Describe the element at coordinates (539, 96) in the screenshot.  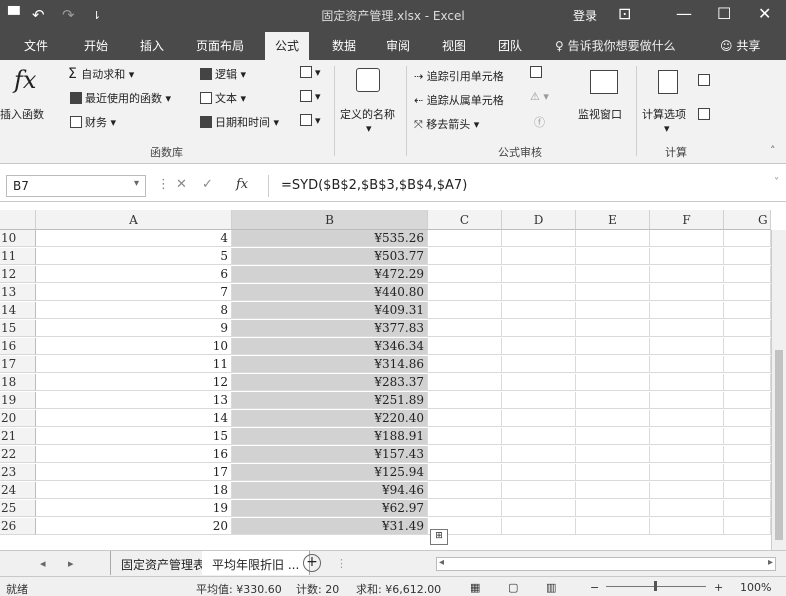
I see `error-checking-button: ⚠ ▾` at that location.